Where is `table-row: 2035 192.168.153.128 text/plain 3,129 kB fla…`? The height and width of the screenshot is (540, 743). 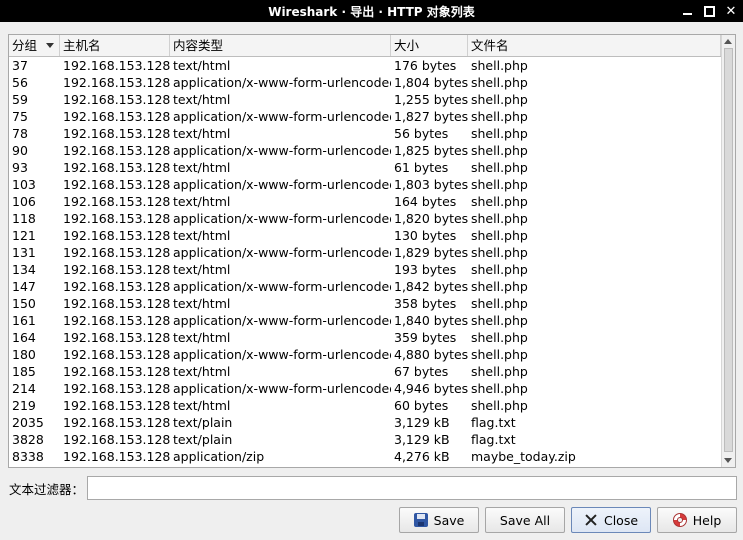 table-row: 2035 192.168.153.128 text/plain 3,129 kB fla… is located at coordinates (365, 422).